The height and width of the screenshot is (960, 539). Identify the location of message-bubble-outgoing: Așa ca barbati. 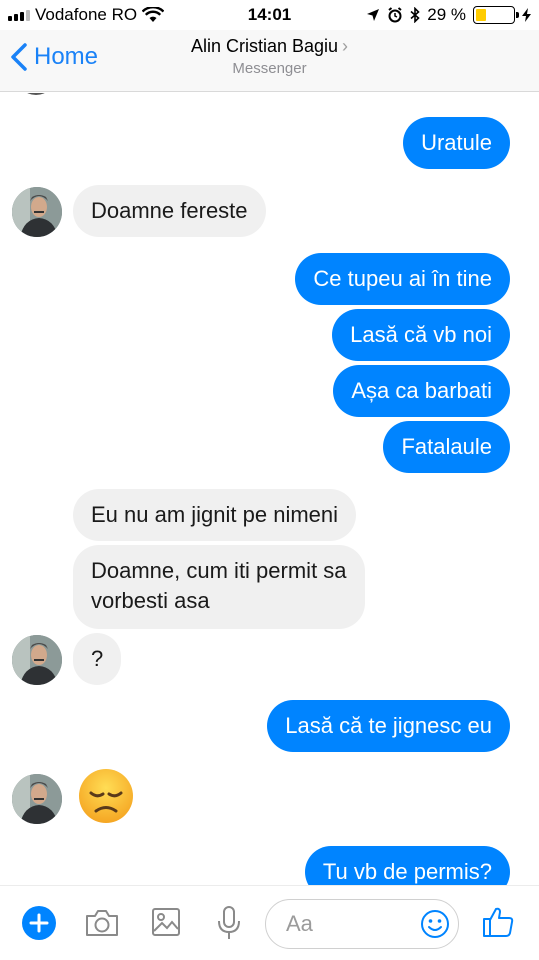
(421, 391).